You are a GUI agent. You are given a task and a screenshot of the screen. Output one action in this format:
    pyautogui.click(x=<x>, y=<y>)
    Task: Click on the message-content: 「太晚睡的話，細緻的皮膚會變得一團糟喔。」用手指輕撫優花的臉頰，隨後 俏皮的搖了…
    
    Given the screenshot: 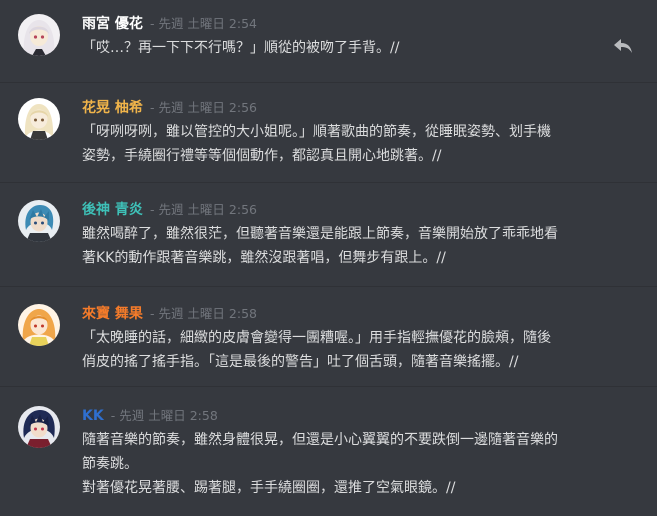 What is the action you would take?
    pyautogui.click(x=362, y=350)
    